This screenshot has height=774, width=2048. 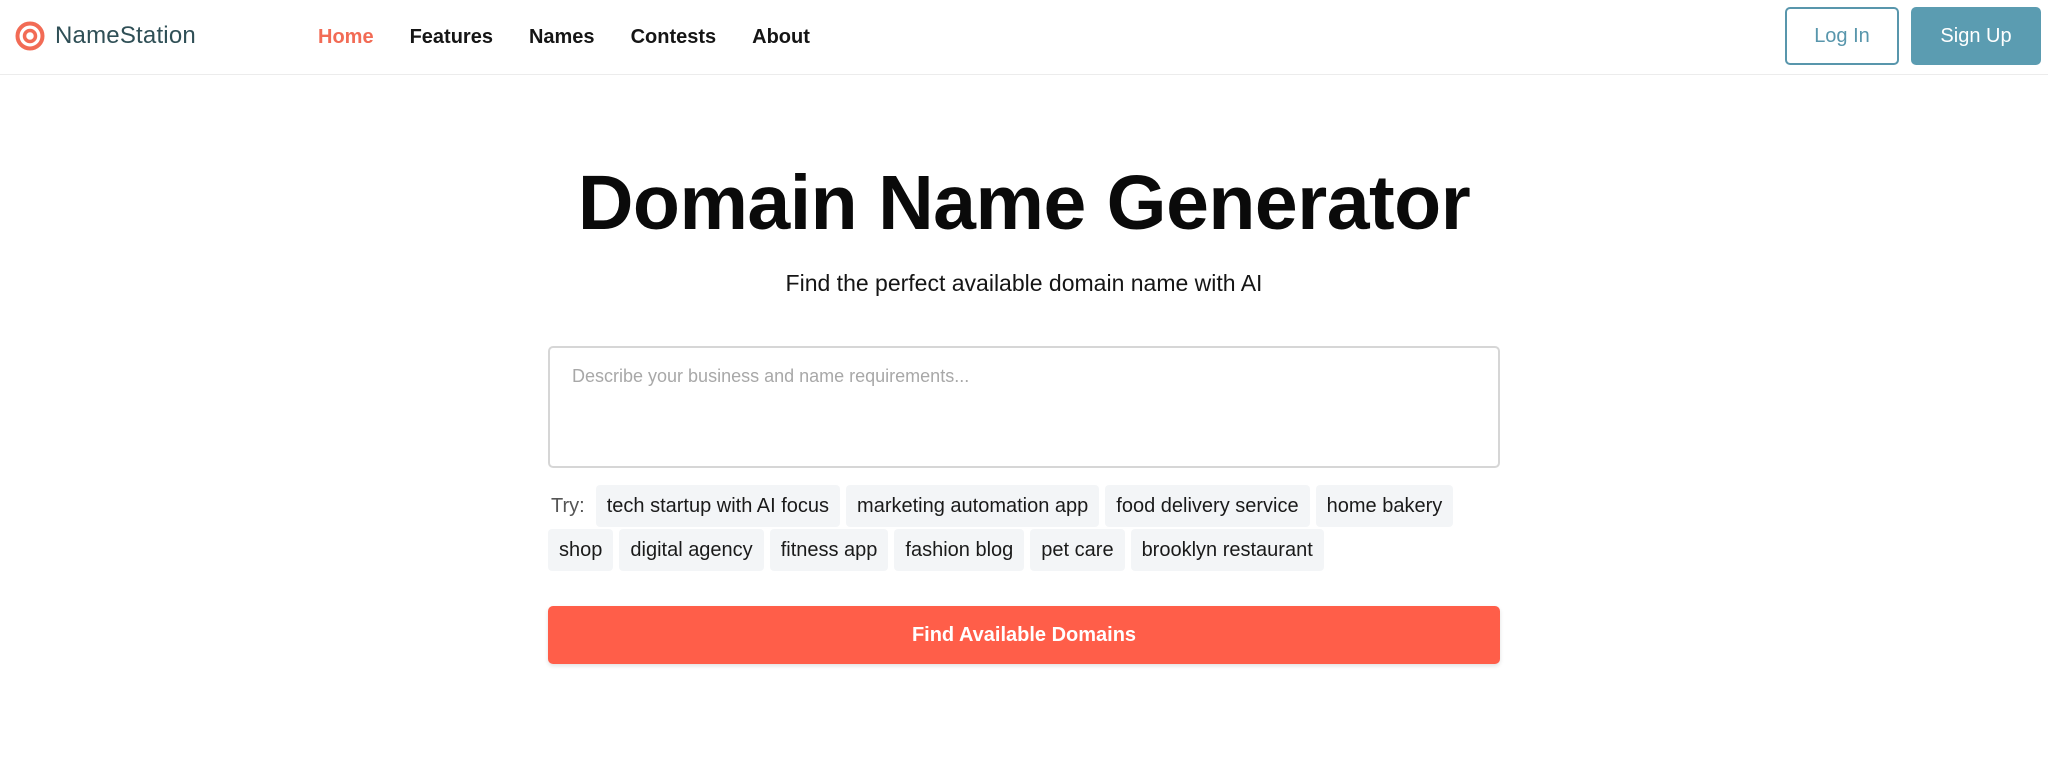 I want to click on target-icon, so click(x=30, y=36).